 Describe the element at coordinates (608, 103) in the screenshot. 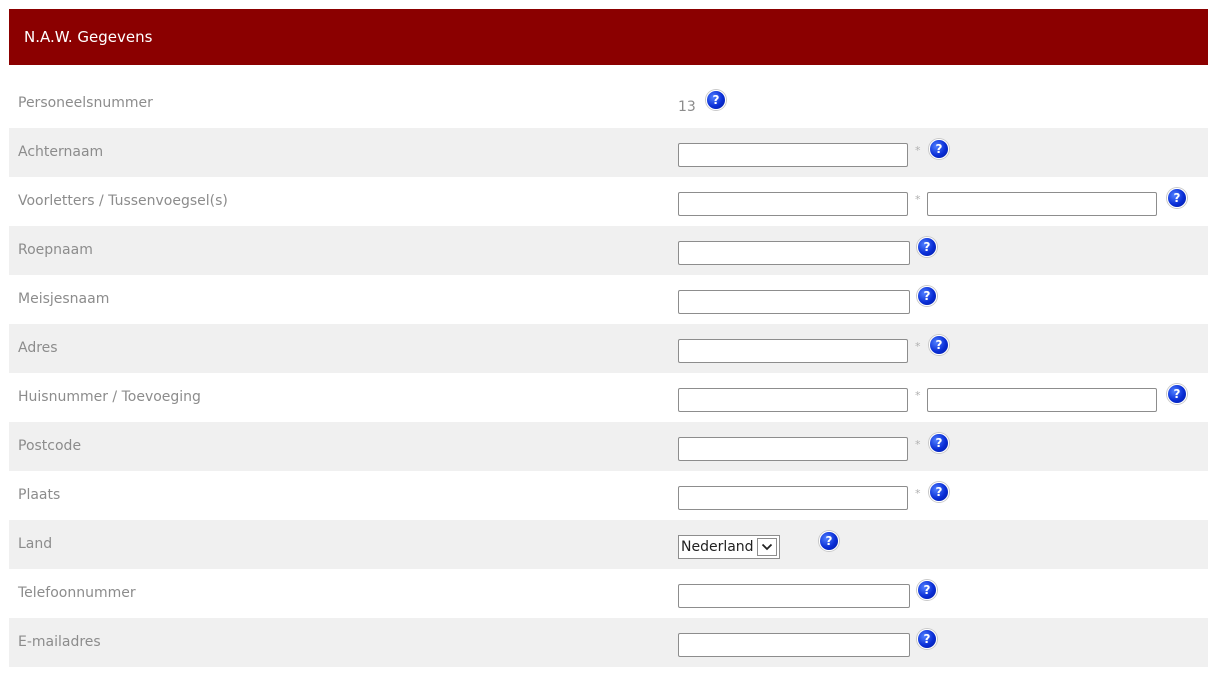

I see `row-personeelsnummer: Personeelsnummer 13 ?` at that location.